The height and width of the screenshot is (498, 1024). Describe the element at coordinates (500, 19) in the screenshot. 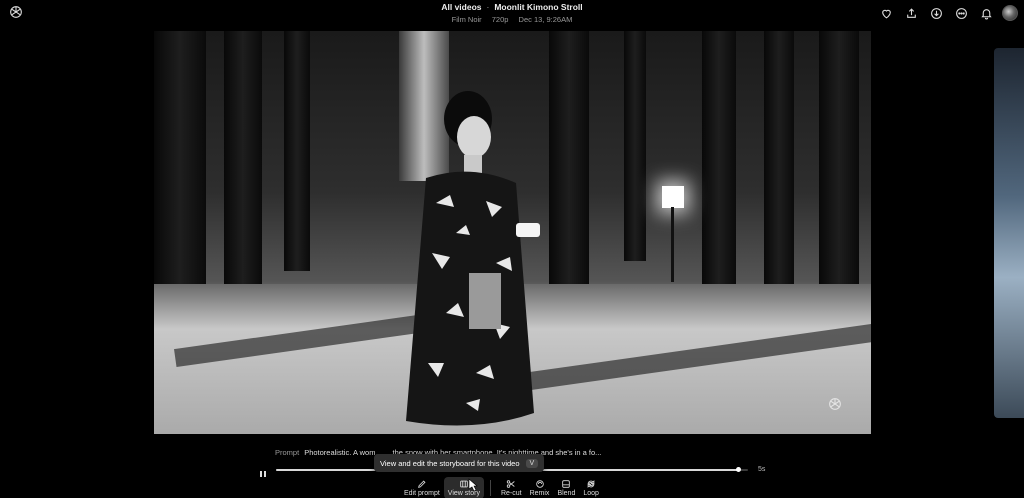

I see `resolution-tag: 720p` at that location.